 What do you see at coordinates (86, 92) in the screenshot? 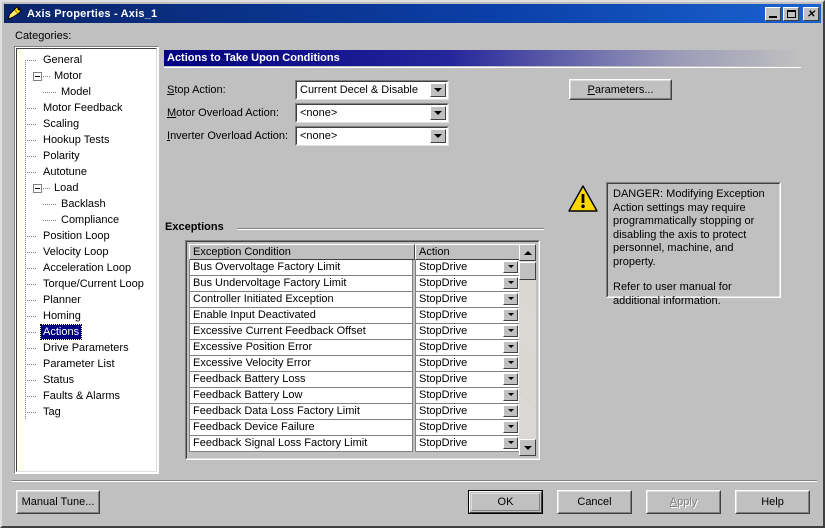
I see `sidebar-item-model: Model` at bounding box center [86, 92].